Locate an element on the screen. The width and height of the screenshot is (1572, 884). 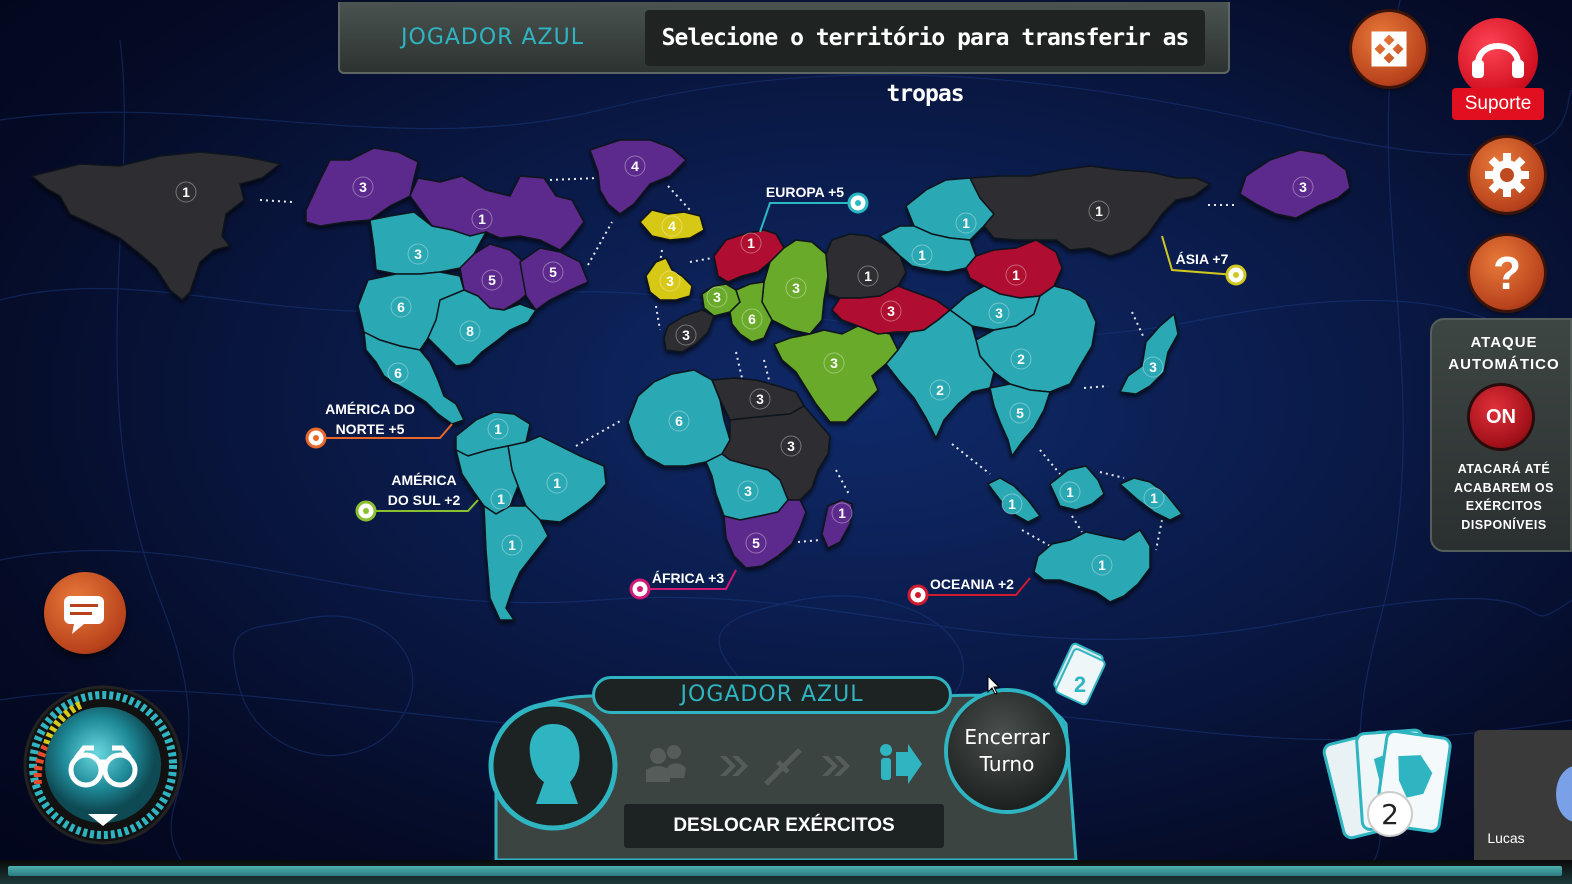
auto-attack-title-2: AUTOMÁTICO is located at coordinates (1504, 364).